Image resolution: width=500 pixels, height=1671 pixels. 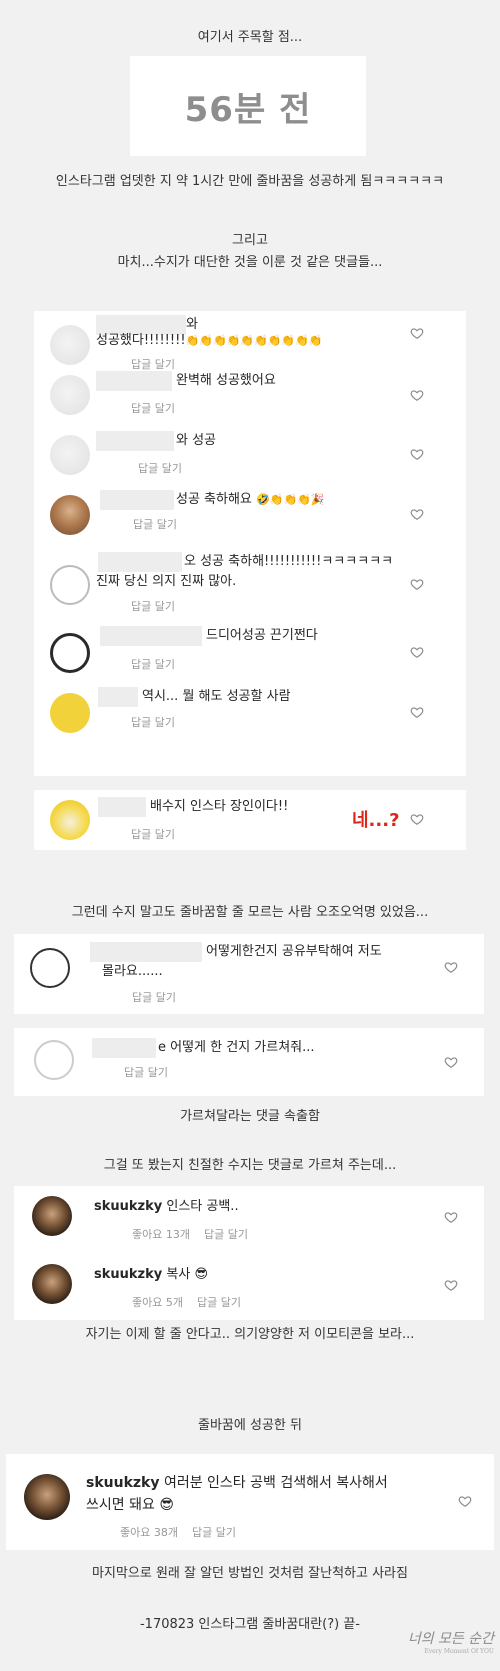 I want to click on watermark: 너의 모든 순간 Every Moment Of YOU, so click(x=451, y=1641).